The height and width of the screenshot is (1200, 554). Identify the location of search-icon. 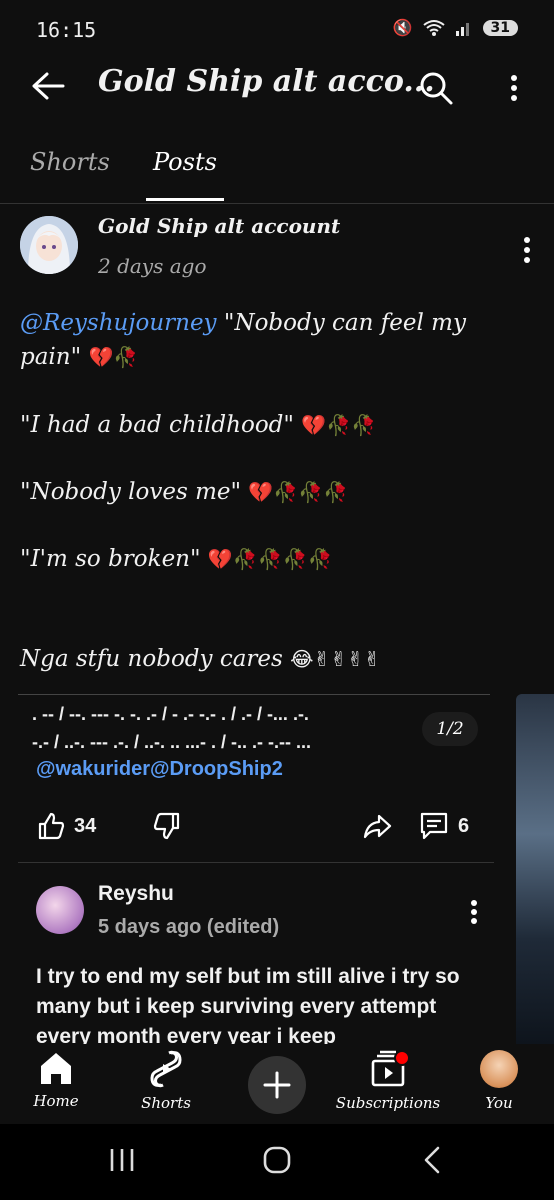
(436, 88).